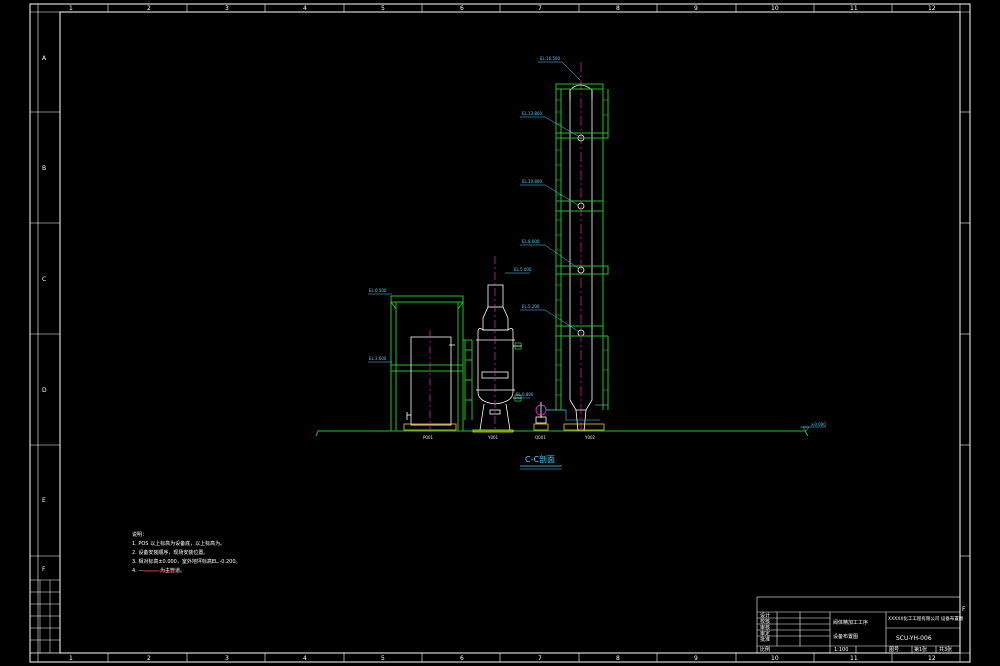 The width and height of the screenshot is (1000, 666). I want to click on section-title: C-C剖面, so click(540, 459).